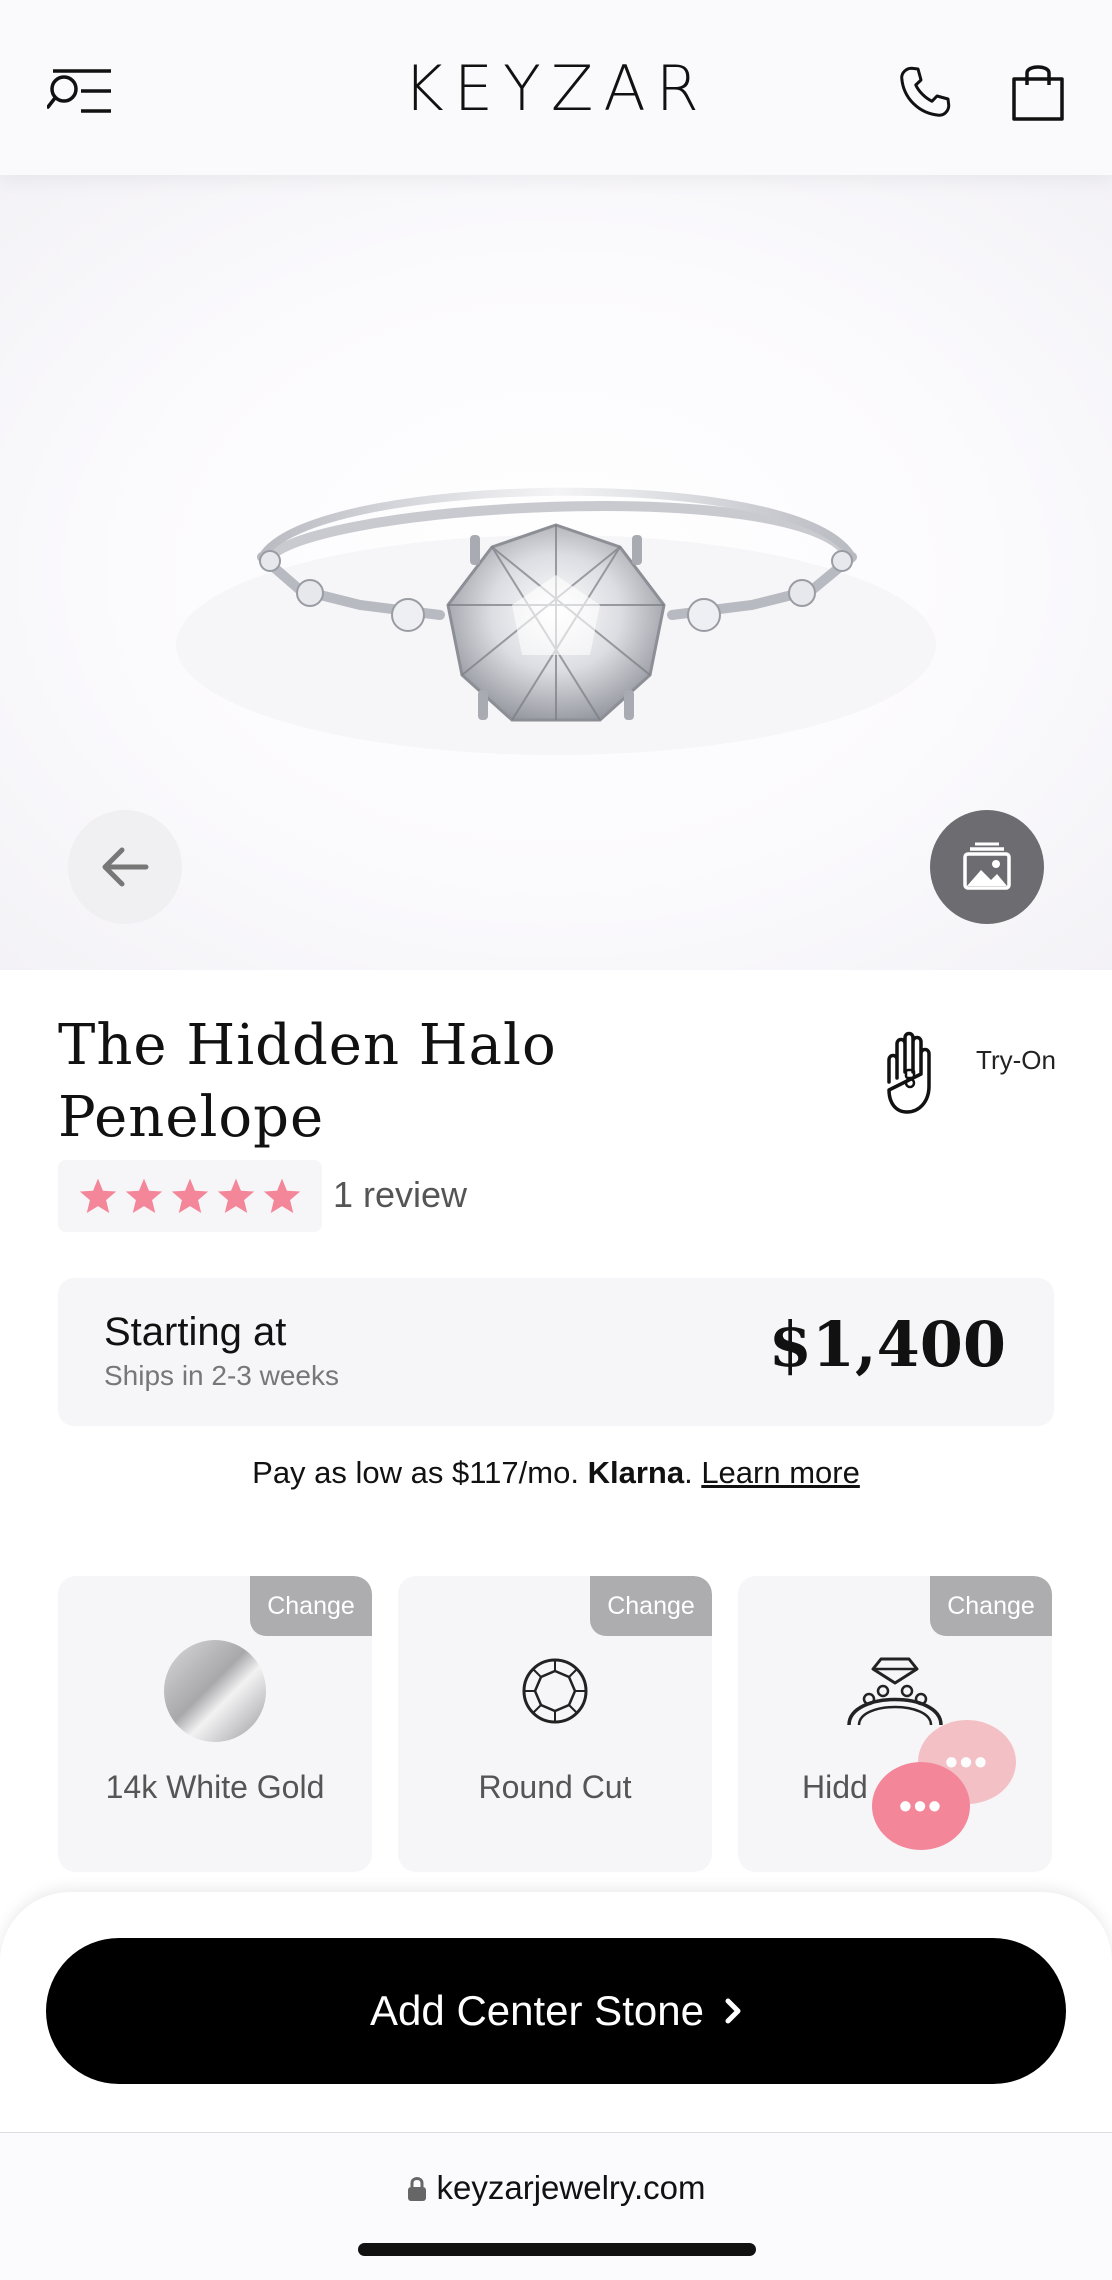  I want to click on url-display: keyzarjewelry.com, so click(556, 2188).